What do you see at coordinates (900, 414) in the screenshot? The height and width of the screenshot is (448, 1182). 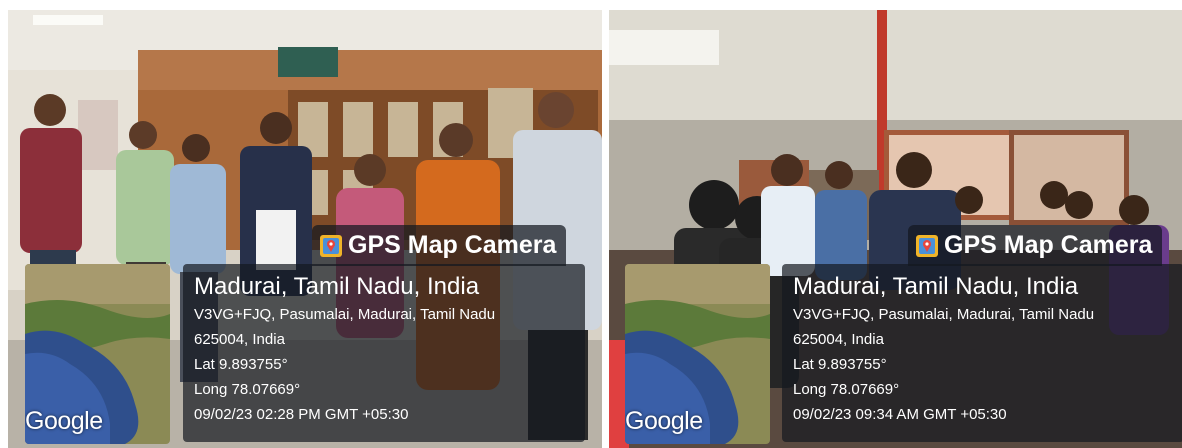 I see `timestamp: 09/02/23 09:34 AM GMT +05:30` at bounding box center [900, 414].